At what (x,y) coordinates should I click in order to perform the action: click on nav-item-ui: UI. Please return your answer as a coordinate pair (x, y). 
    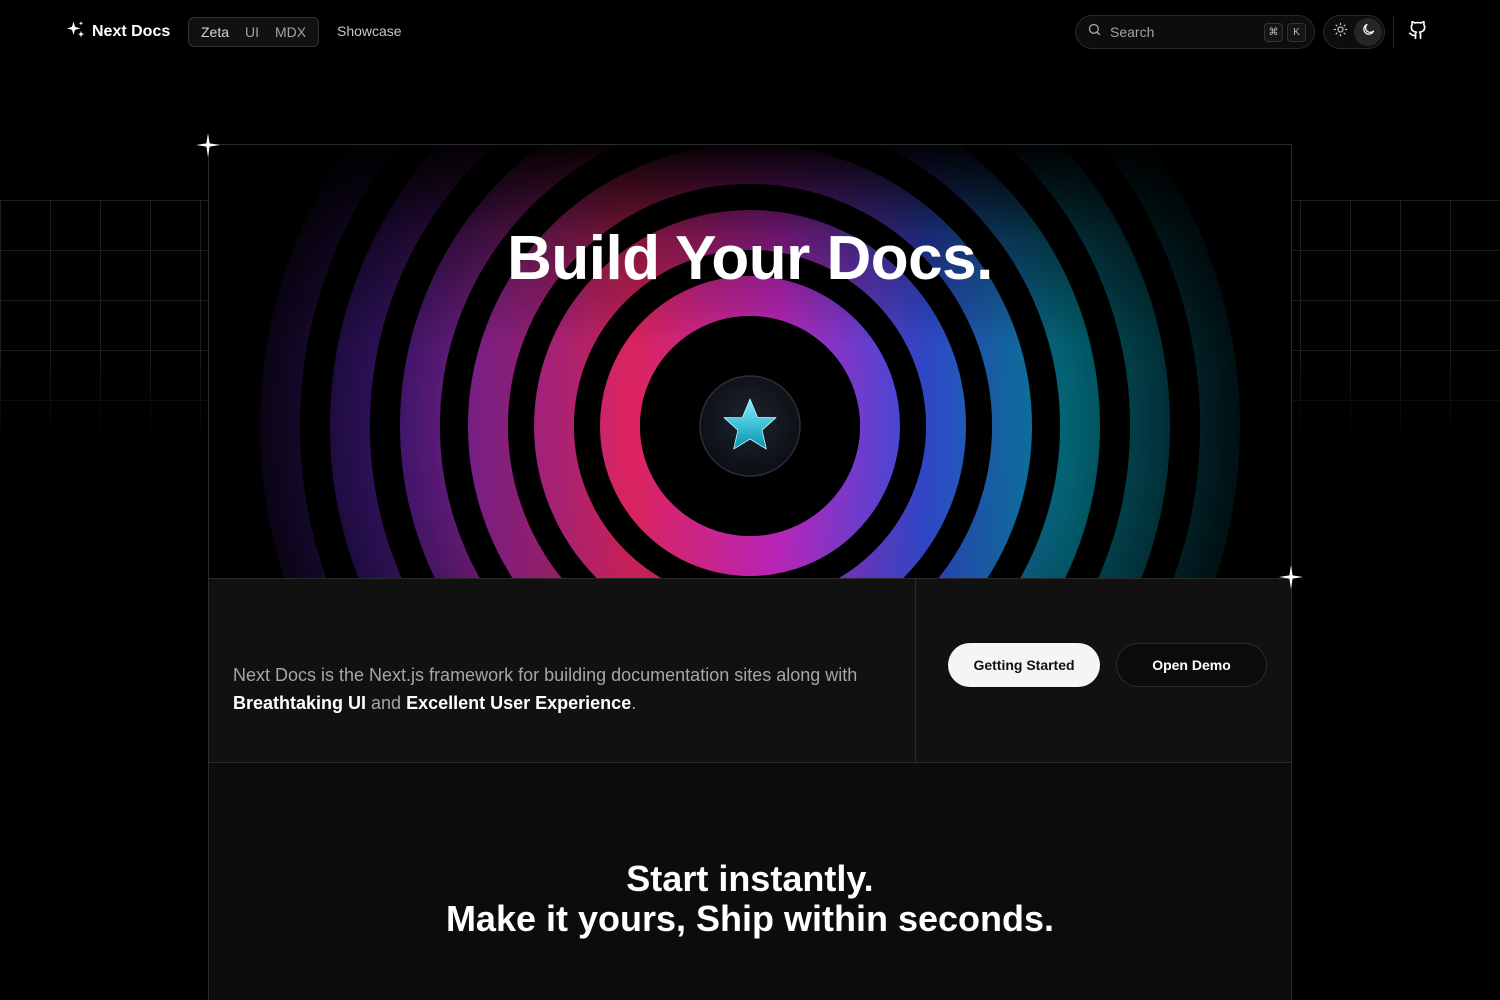
    Looking at the image, I should click on (252, 32).